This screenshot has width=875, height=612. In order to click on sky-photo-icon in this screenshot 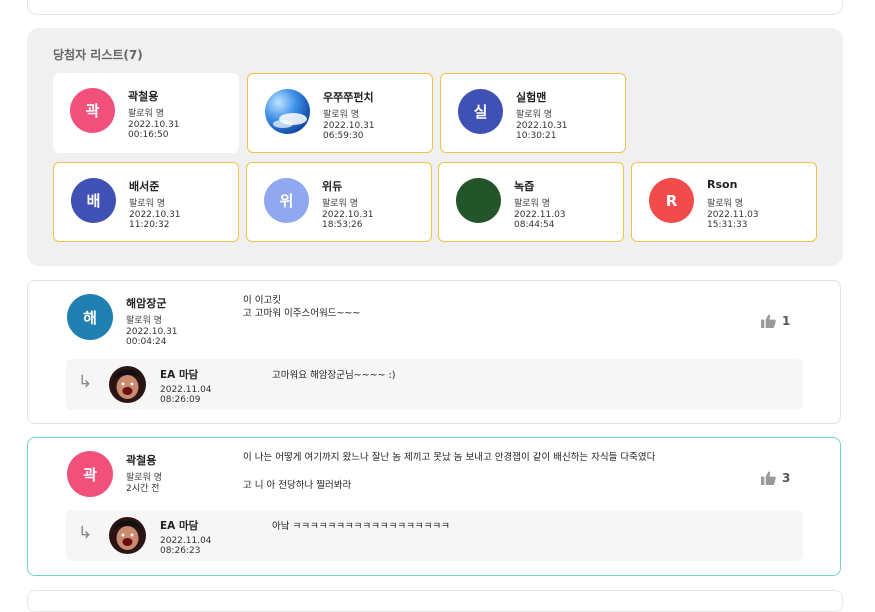, I will do `click(287, 111)`.